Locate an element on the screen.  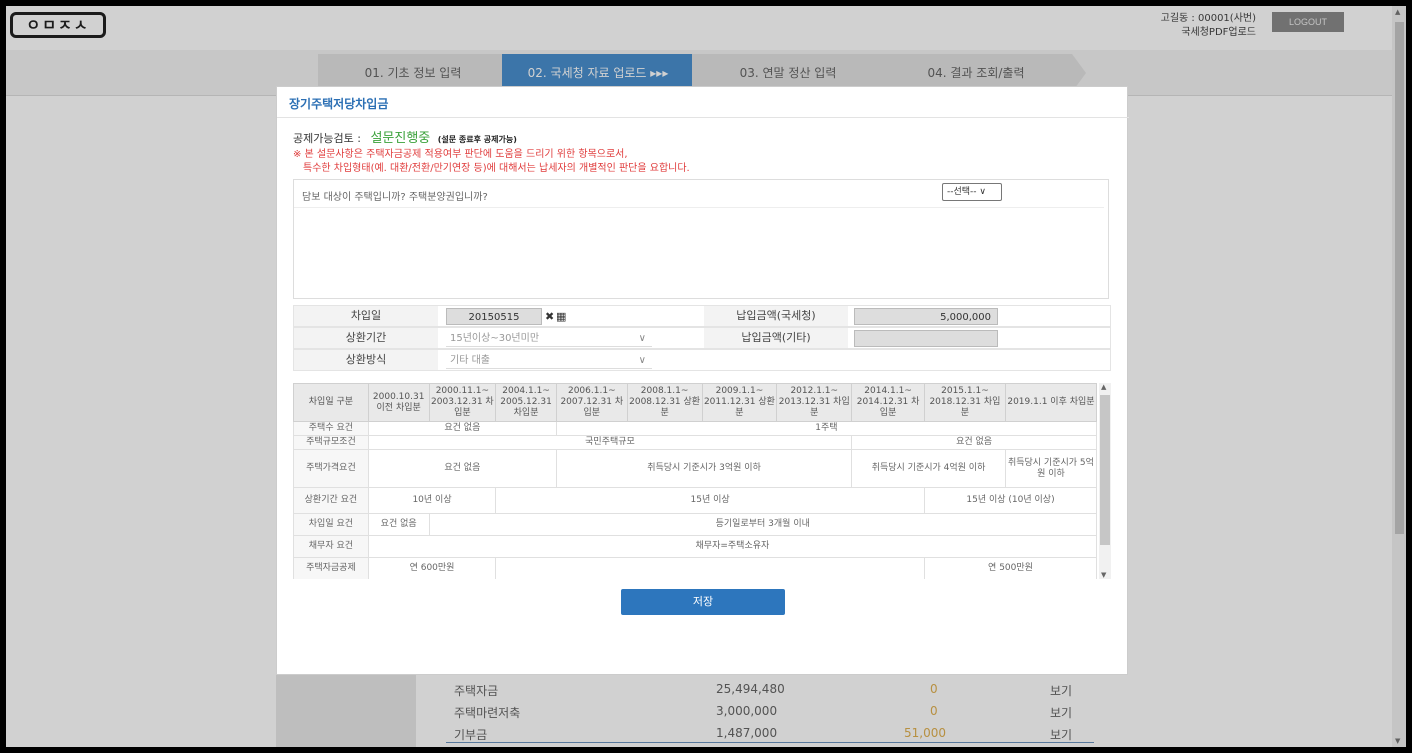
column-header: 2012.1.1~ 2013.12.31 차입분 is located at coordinates (814, 402).